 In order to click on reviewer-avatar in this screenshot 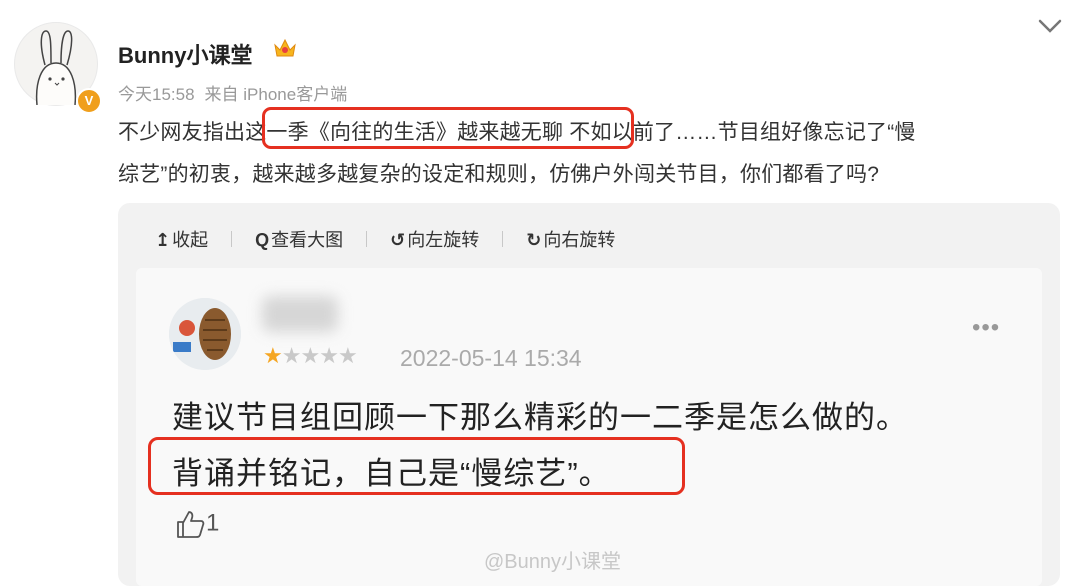, I will do `click(205, 334)`.